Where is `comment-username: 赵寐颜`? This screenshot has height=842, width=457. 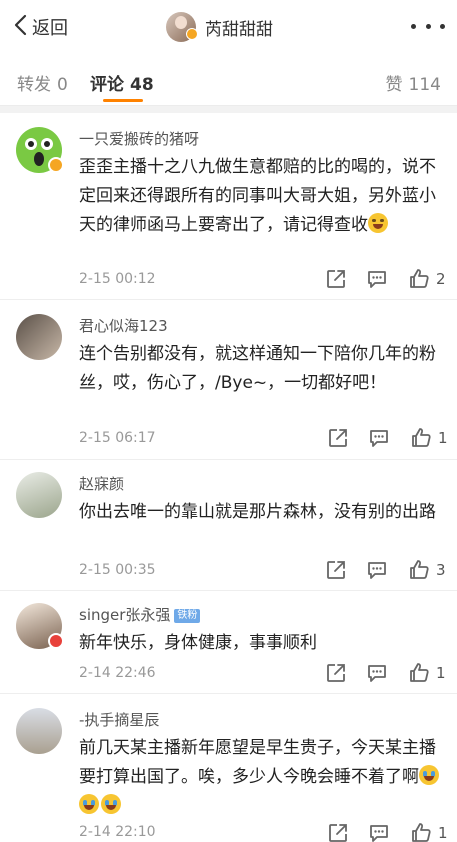
comment-username: 赵寐颜 is located at coordinates (101, 483).